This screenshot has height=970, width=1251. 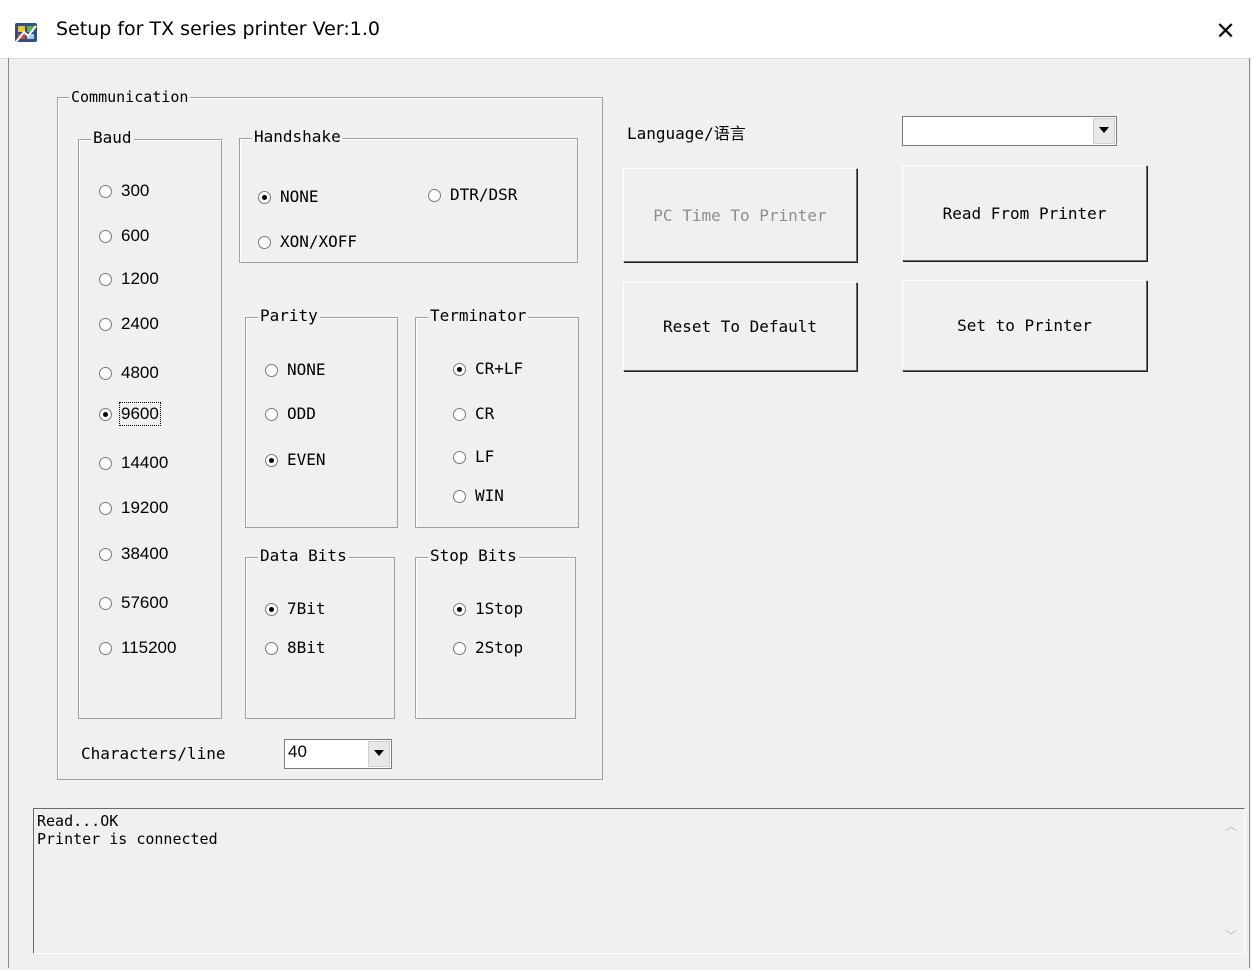 I want to click on read-from-printer-button: Read From Printer, so click(x=1024, y=213).